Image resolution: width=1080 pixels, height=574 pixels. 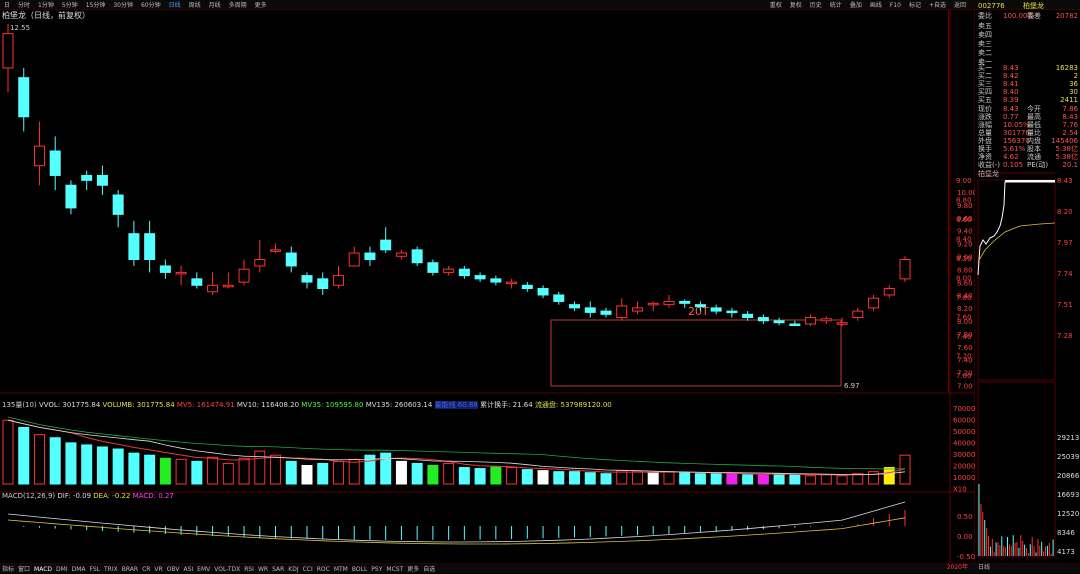 I want to click on indicator-tab: OBV, so click(x=173, y=570).